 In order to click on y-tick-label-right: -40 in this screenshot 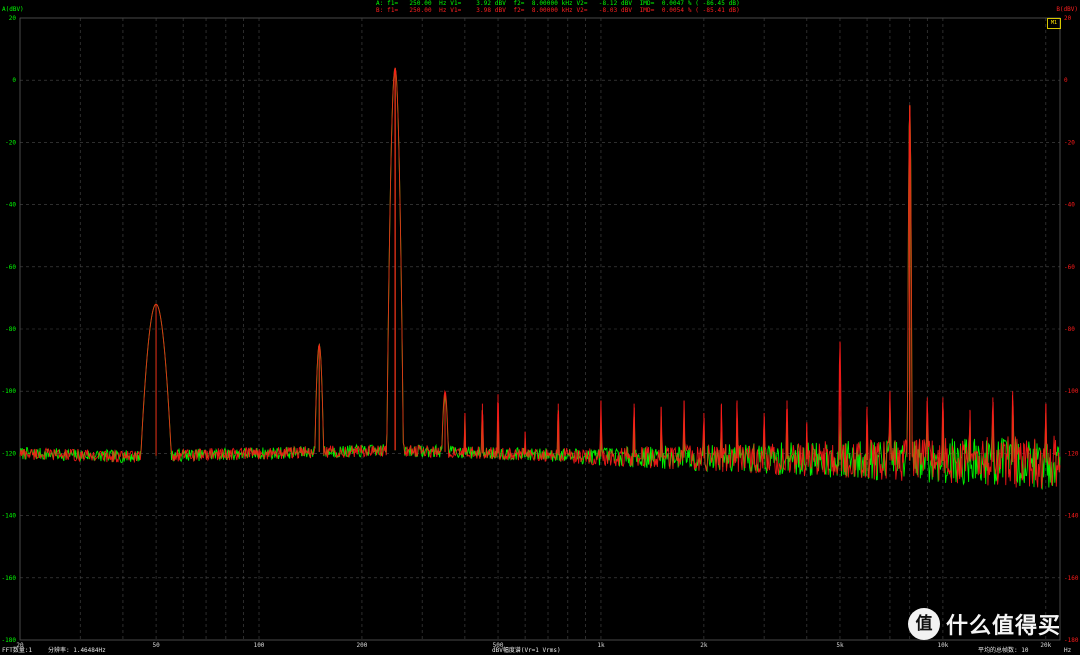, I will do `click(1069, 205)`.